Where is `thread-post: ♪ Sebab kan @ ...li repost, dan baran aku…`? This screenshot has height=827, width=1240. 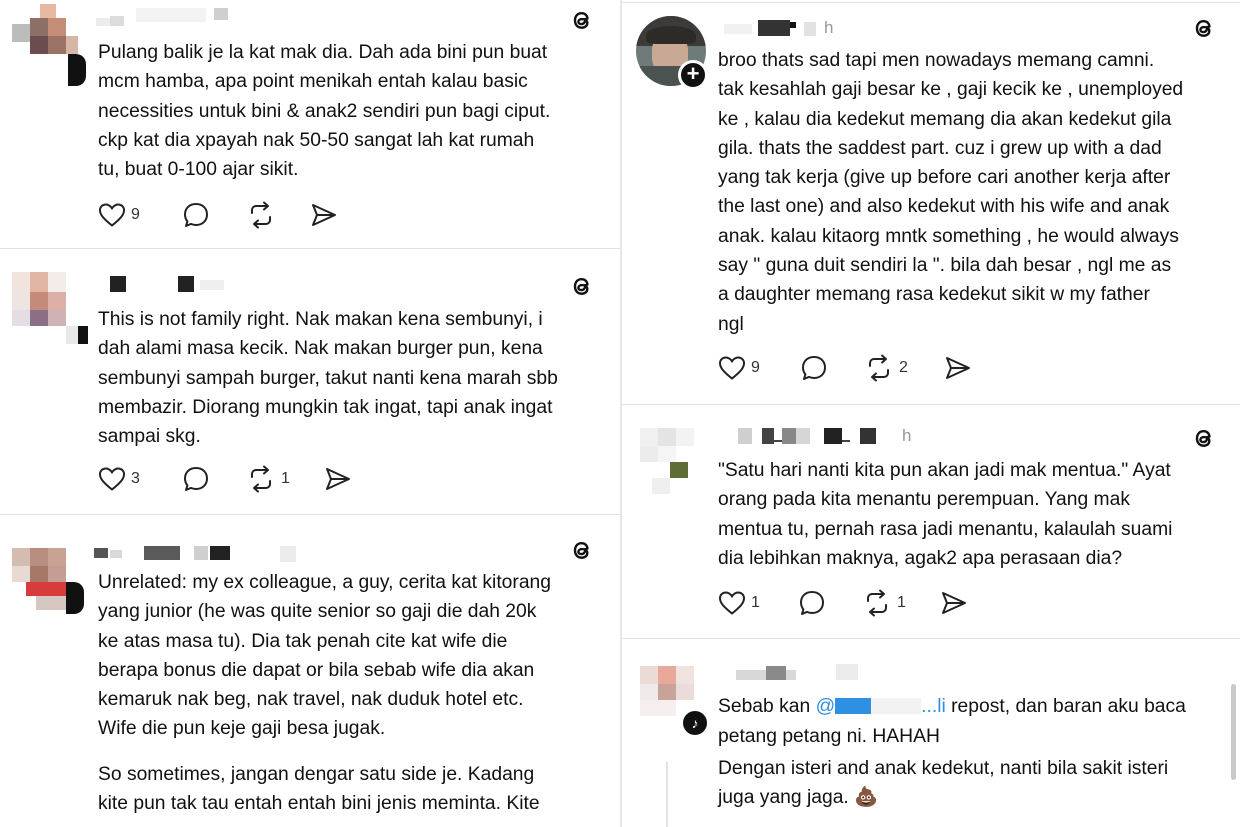 thread-post: ♪ Sebab kan @ ...li repost, dan baran aku… is located at coordinates (931, 733).